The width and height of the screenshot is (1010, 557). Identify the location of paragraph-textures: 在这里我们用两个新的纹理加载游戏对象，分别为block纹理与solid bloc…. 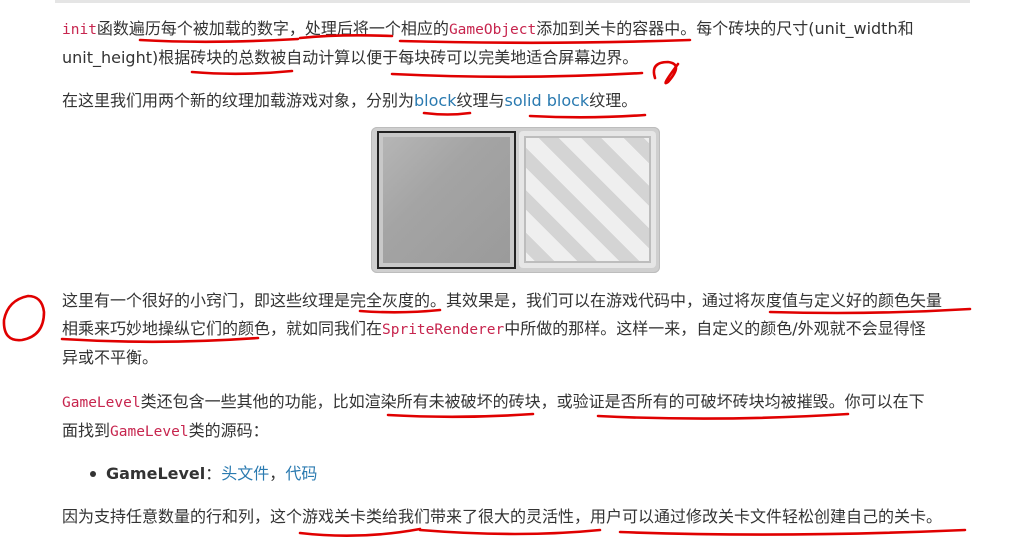
(518, 101).